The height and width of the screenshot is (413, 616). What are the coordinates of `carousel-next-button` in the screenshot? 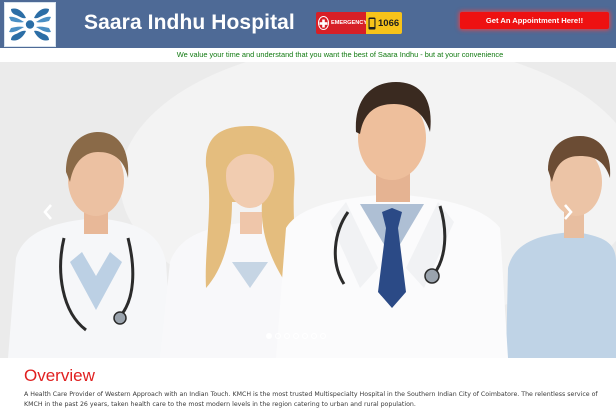 It's located at (568, 212).